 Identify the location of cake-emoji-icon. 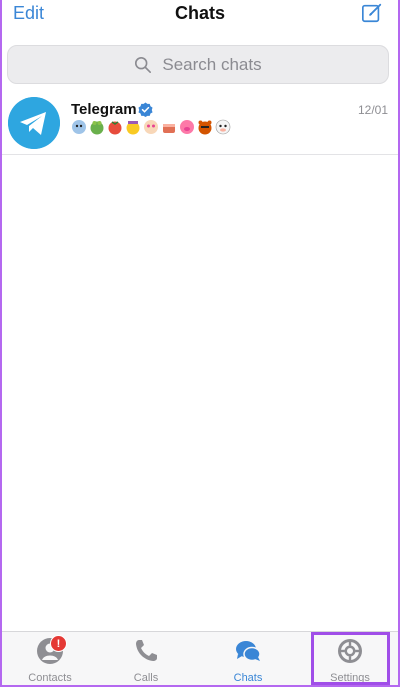
(169, 128).